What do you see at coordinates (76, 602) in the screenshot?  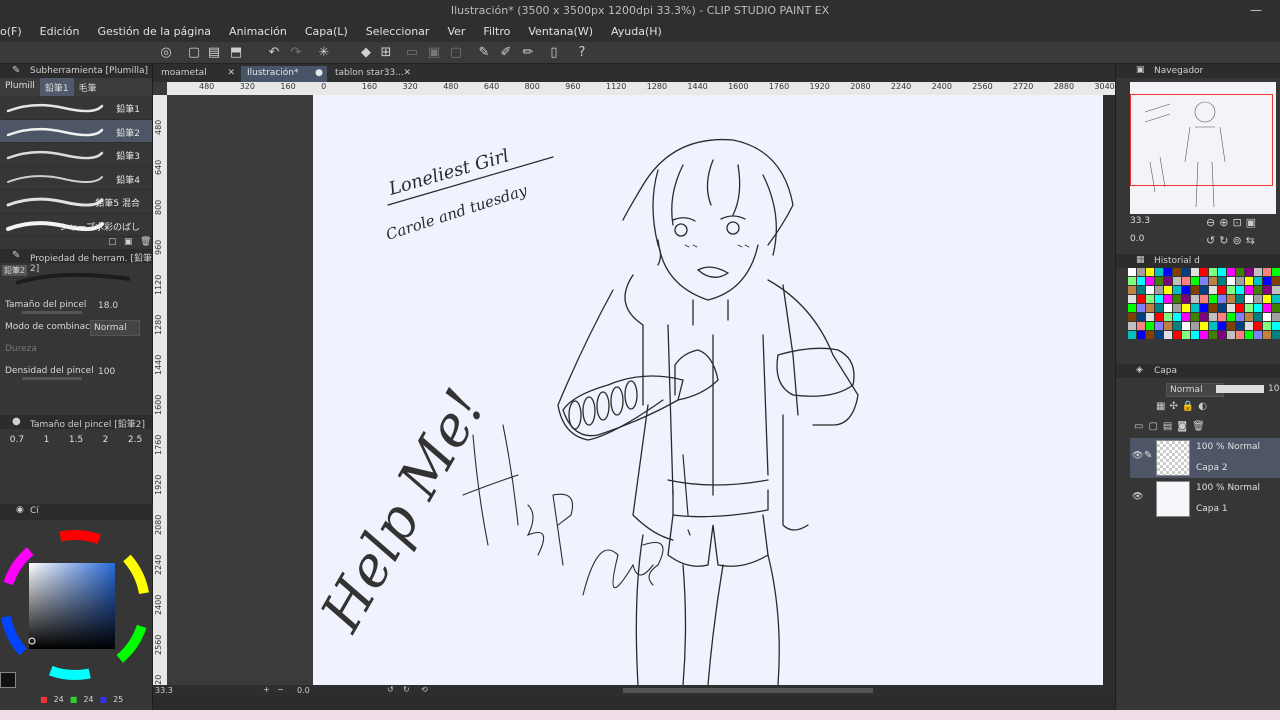 I see `color-wheel` at bounding box center [76, 602].